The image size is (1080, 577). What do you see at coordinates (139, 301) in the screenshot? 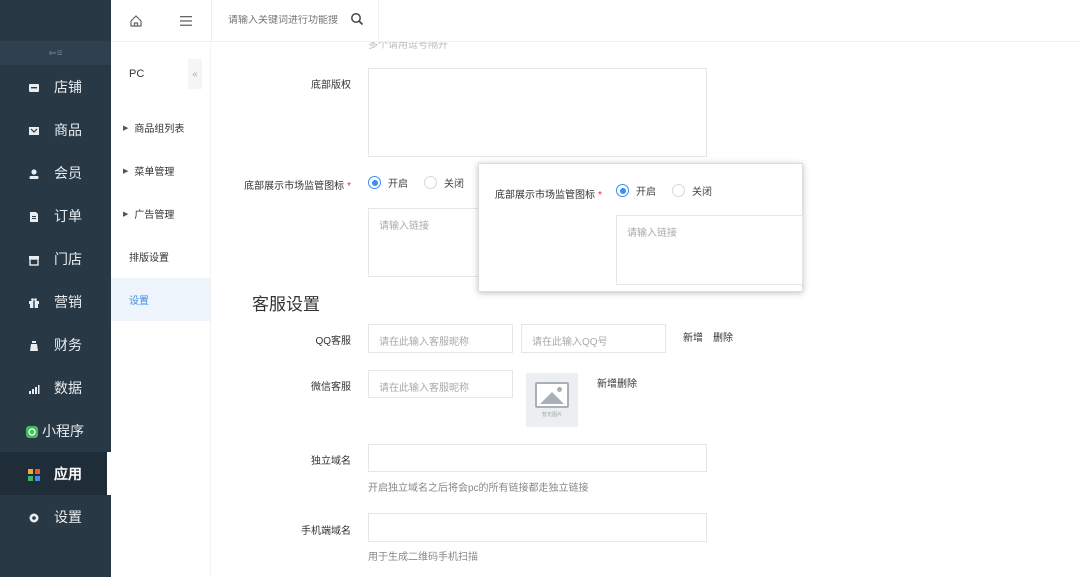
I see `subnav-item-label: 设置` at bounding box center [139, 301].